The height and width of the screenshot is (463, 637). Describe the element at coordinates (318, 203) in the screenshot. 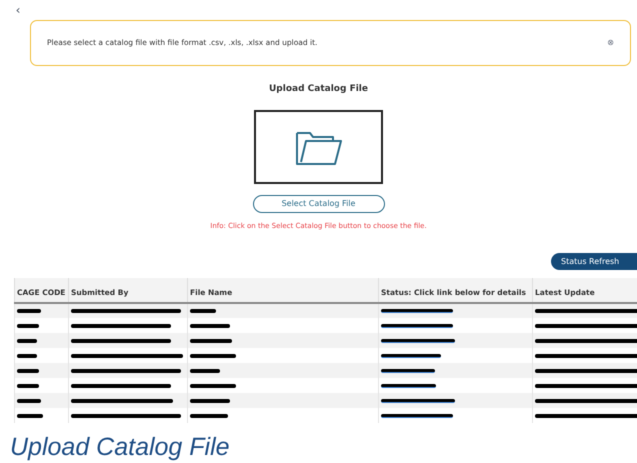

I see `select-file-button: Select Catalog File` at that location.